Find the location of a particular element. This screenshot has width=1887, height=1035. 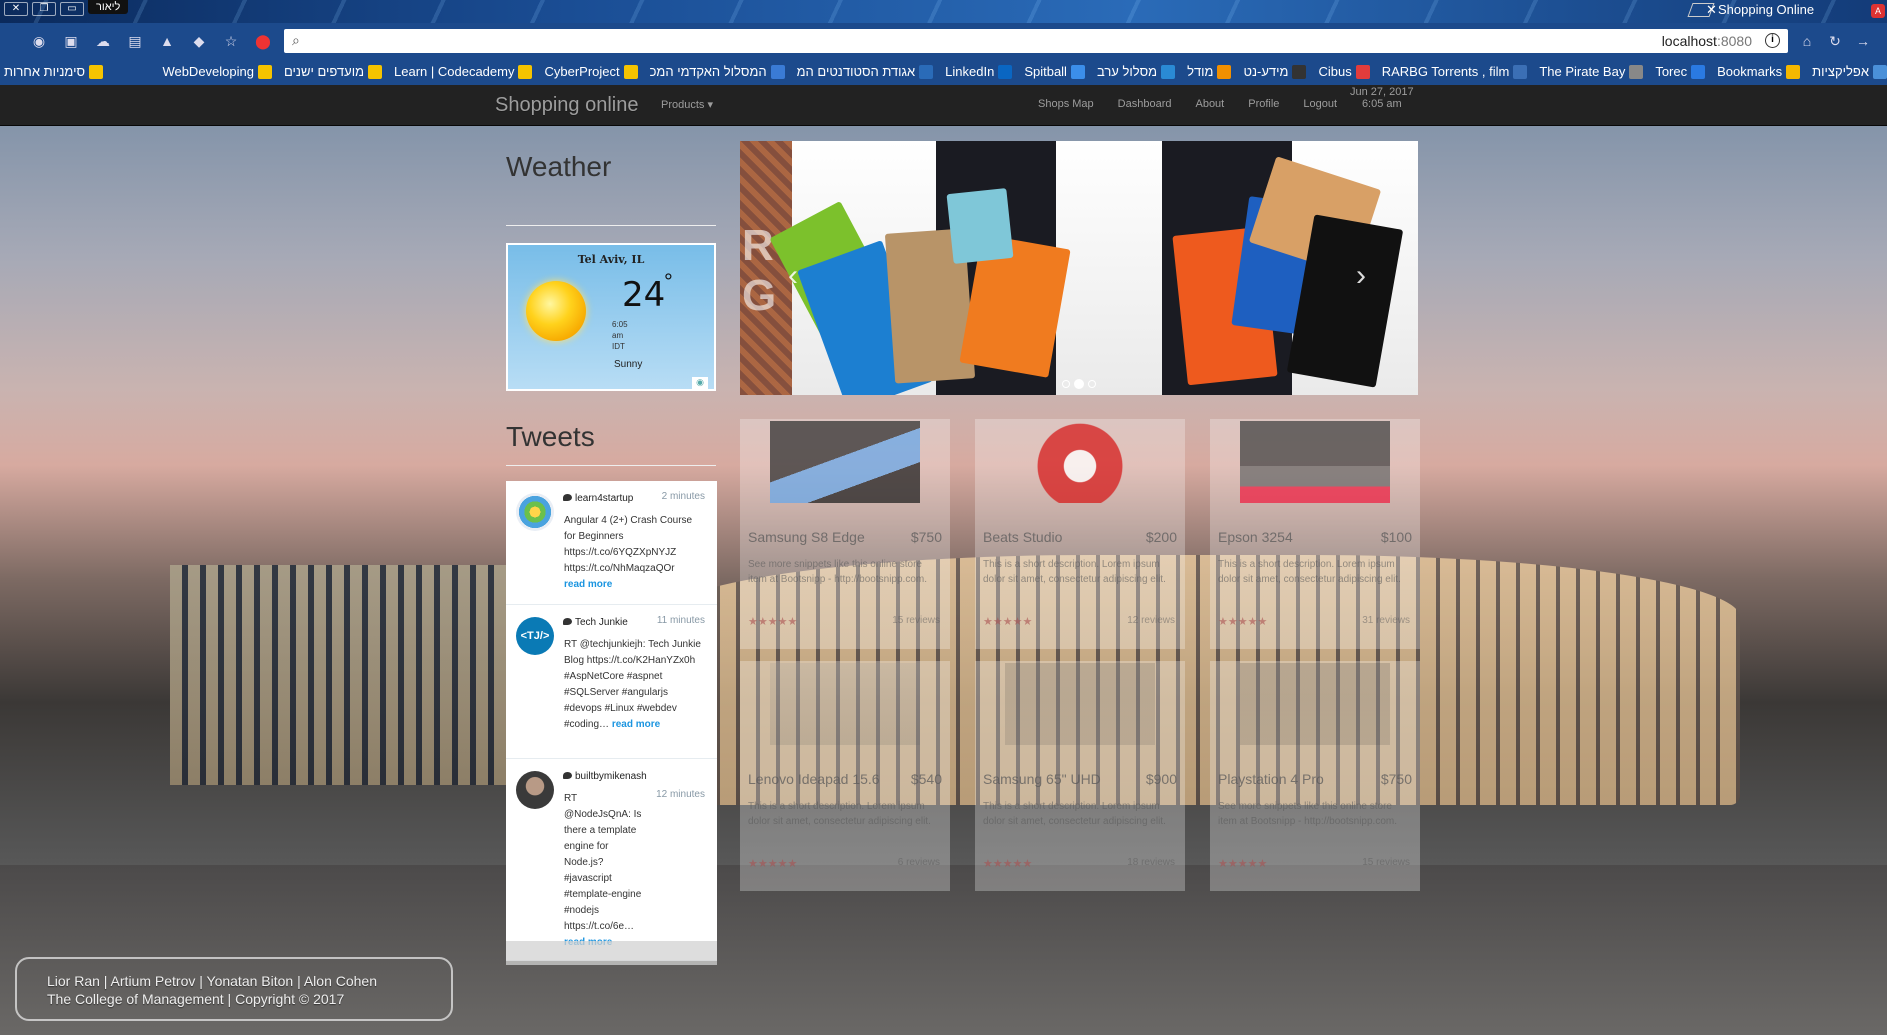

bookmark-item: מודל is located at coordinates (1209, 71).